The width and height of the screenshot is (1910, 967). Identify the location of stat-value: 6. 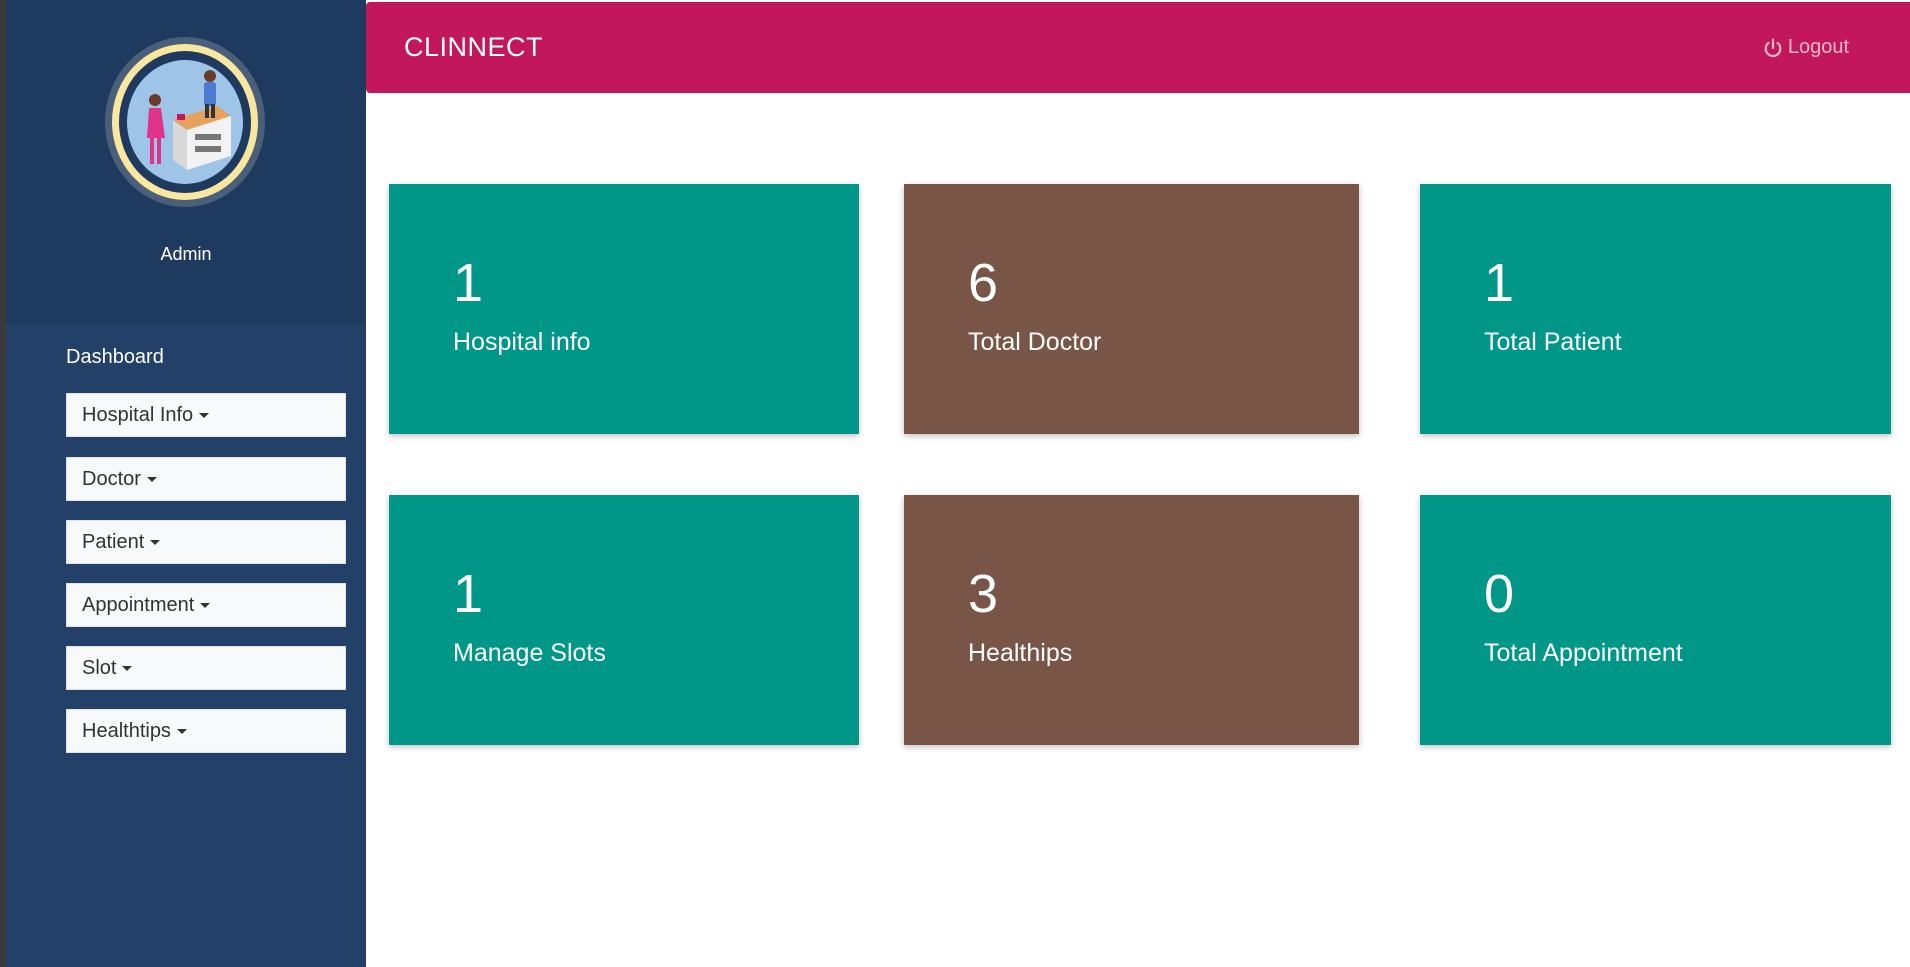
(983, 283).